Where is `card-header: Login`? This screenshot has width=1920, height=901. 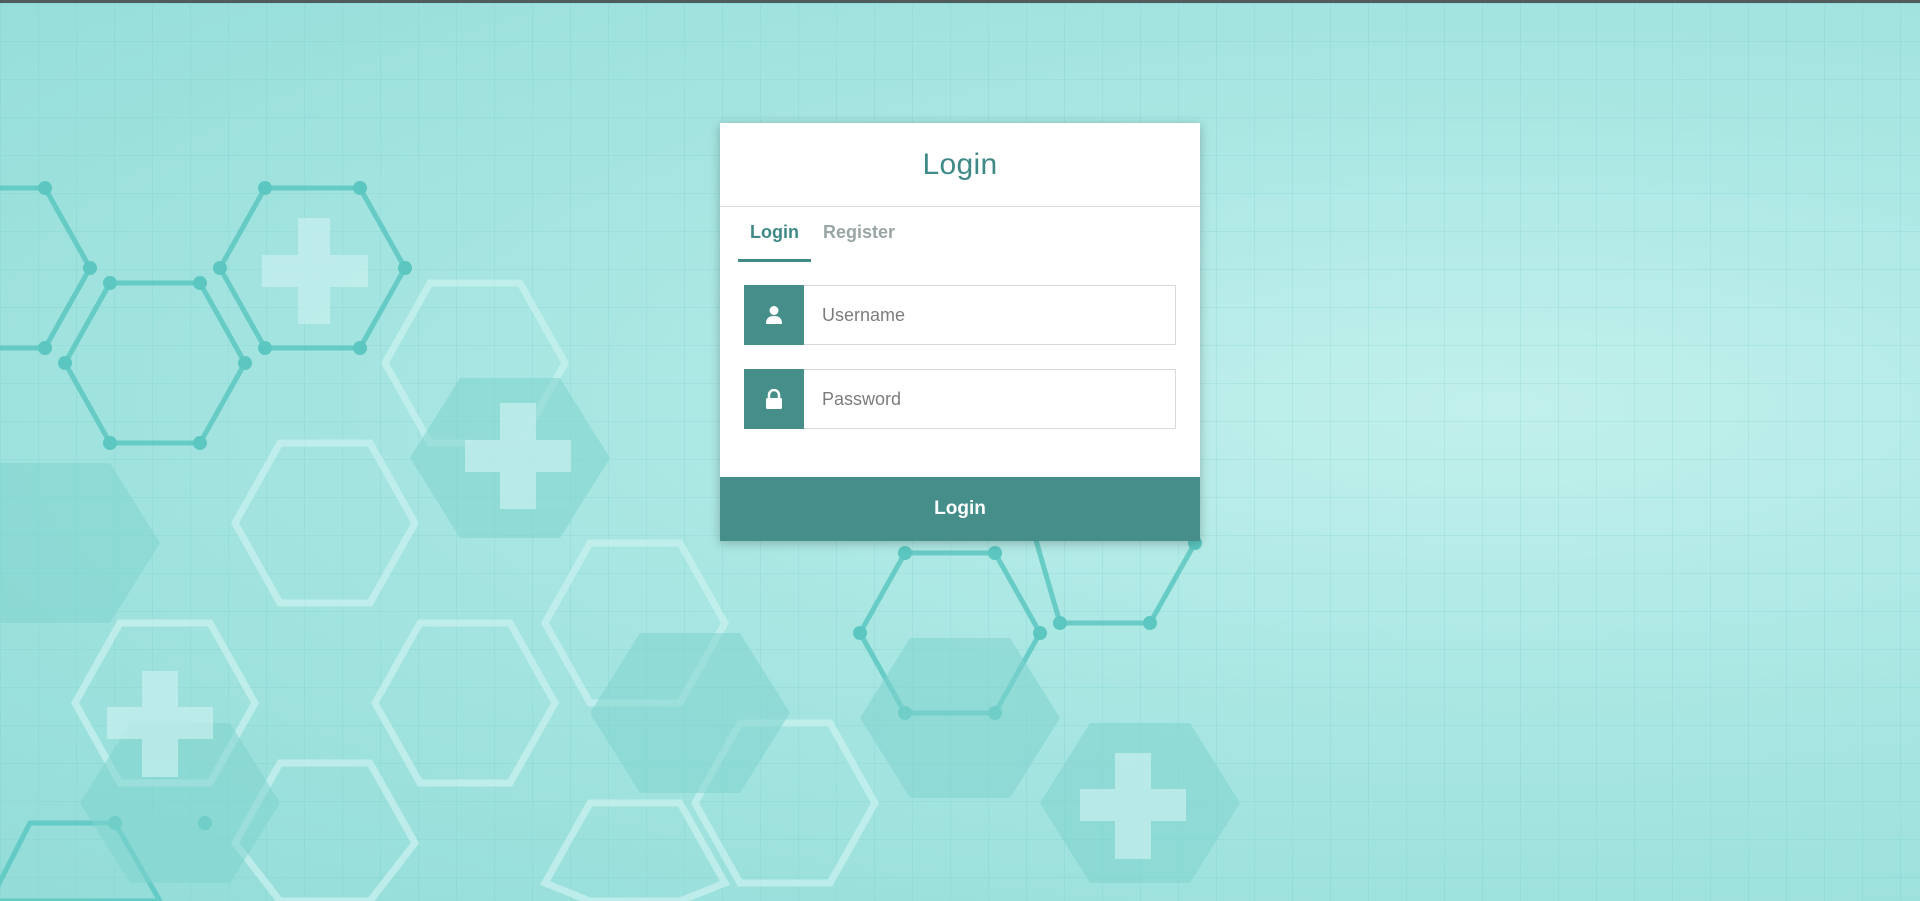 card-header: Login is located at coordinates (960, 165).